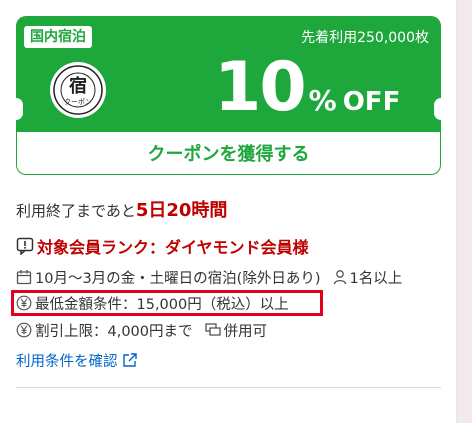 The height and width of the screenshot is (423, 472). I want to click on member-rank-text: 対象会員ランク：ダイヤモンド会員様, so click(173, 247).